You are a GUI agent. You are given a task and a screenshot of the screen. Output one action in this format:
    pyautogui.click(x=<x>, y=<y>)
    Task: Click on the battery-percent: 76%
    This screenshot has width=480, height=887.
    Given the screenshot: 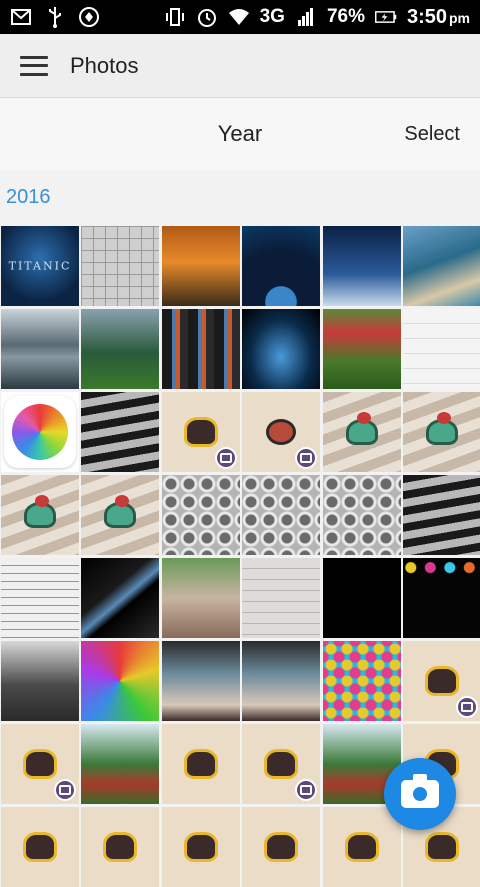 What is the action you would take?
    pyautogui.click(x=345, y=16)
    